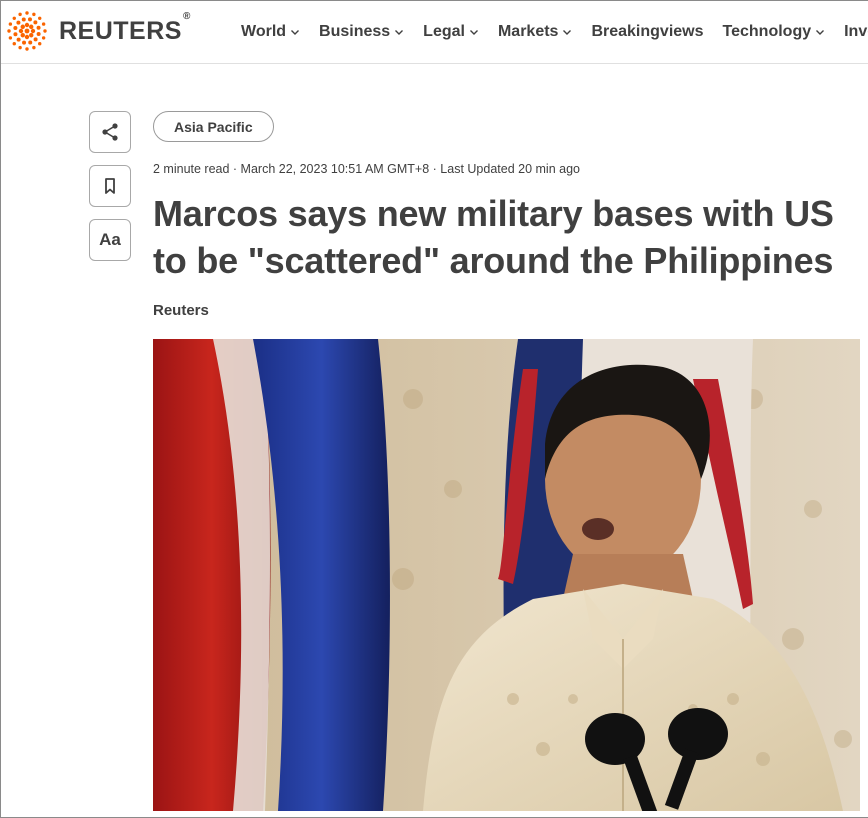 This screenshot has height=818, width=868. Describe the element at coordinates (264, 31) in the screenshot. I see `nav-item-label: World` at that location.